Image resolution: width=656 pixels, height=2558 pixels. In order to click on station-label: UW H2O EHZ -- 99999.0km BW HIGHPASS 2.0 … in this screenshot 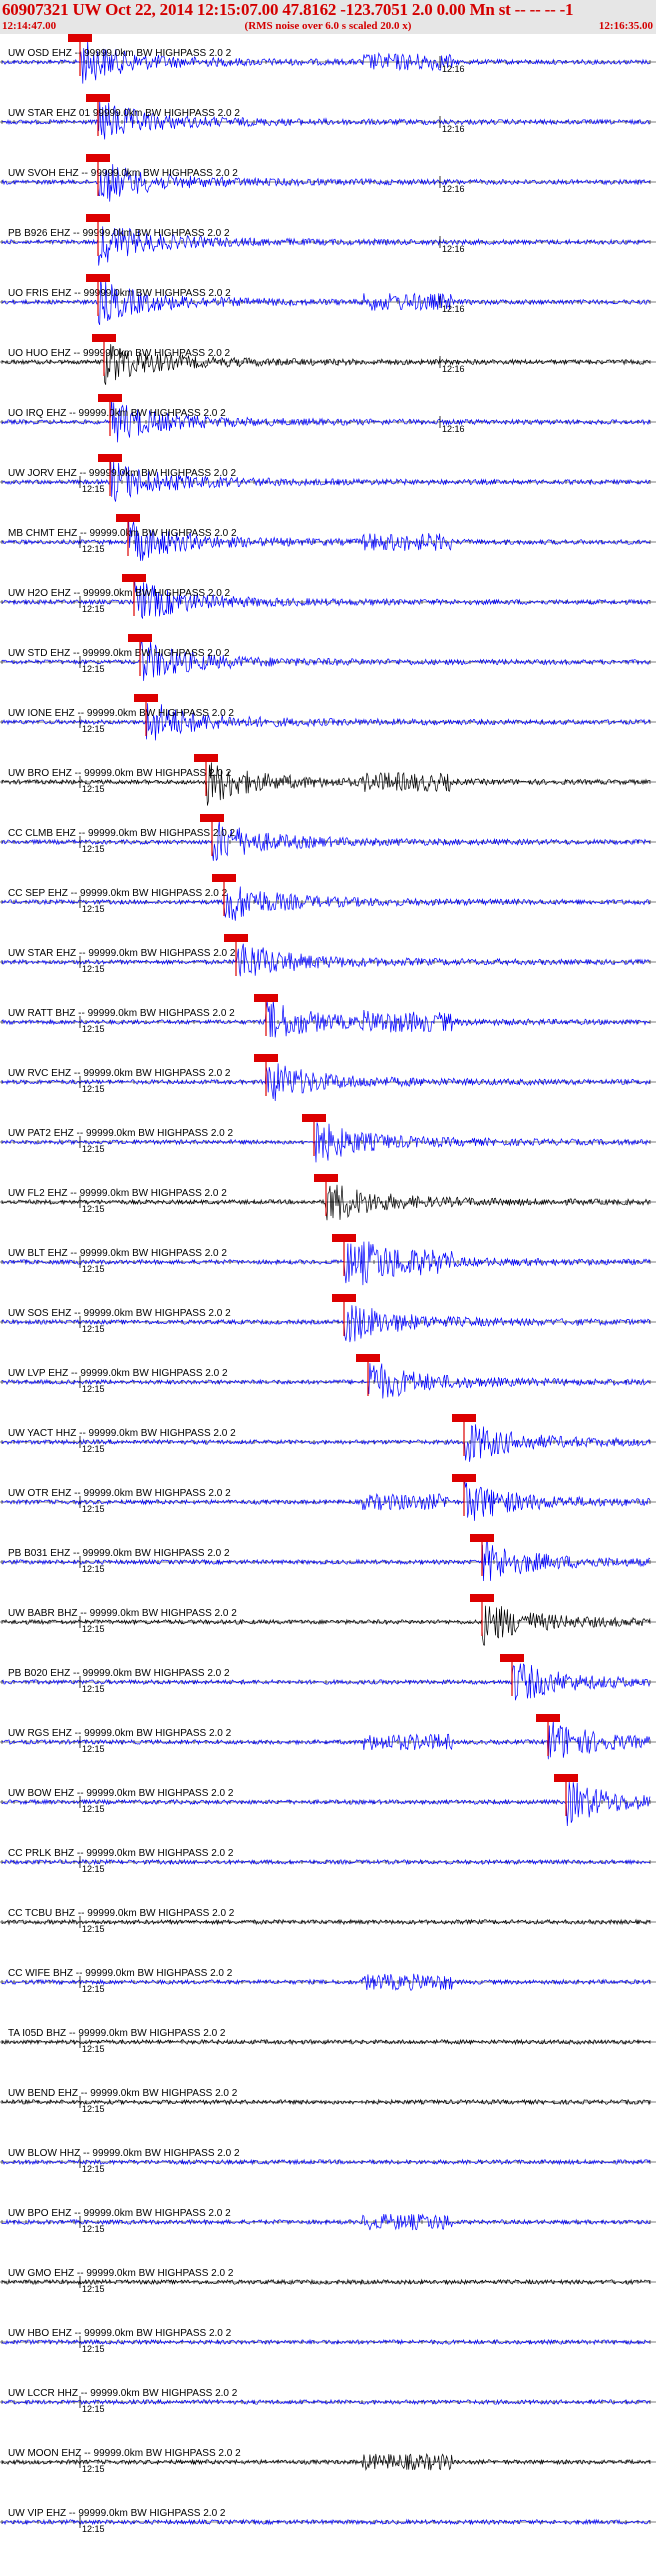, I will do `click(119, 593)`.